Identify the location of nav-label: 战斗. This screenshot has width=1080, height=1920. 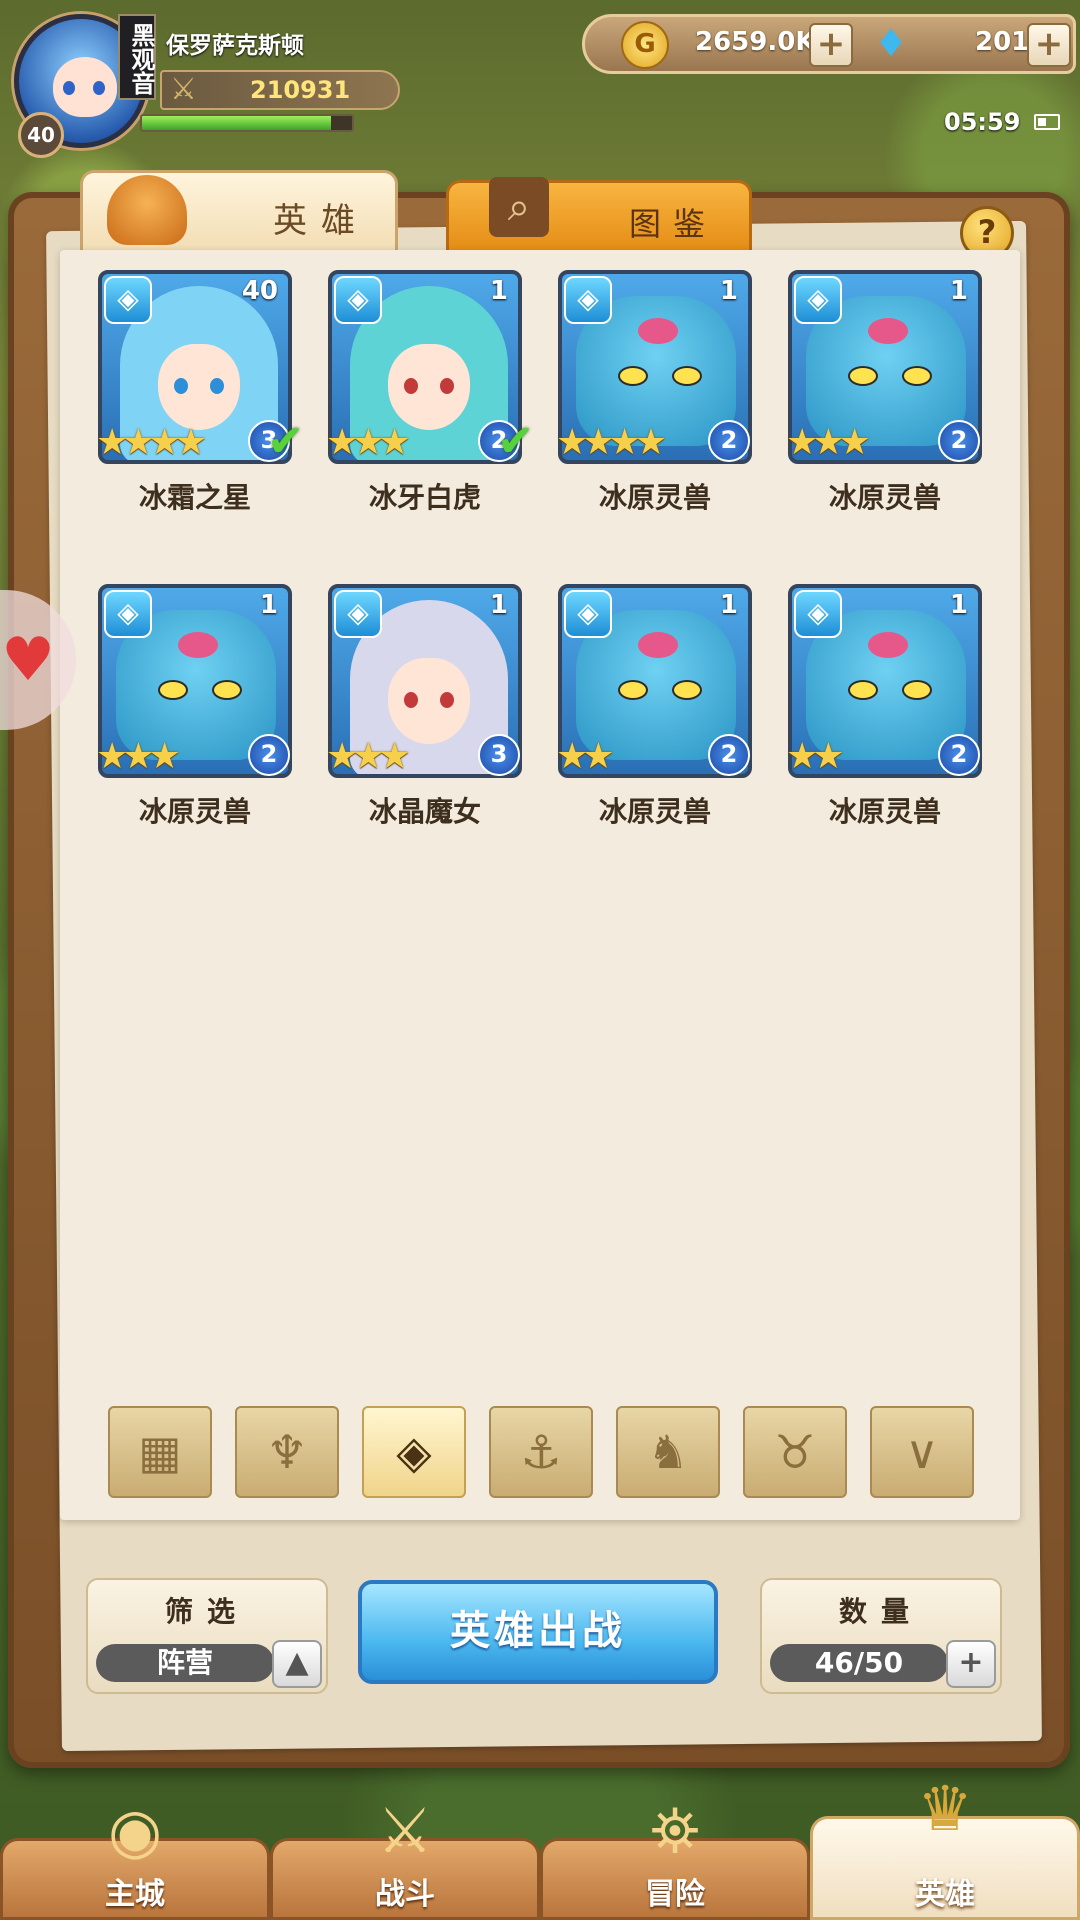
(405, 1894).